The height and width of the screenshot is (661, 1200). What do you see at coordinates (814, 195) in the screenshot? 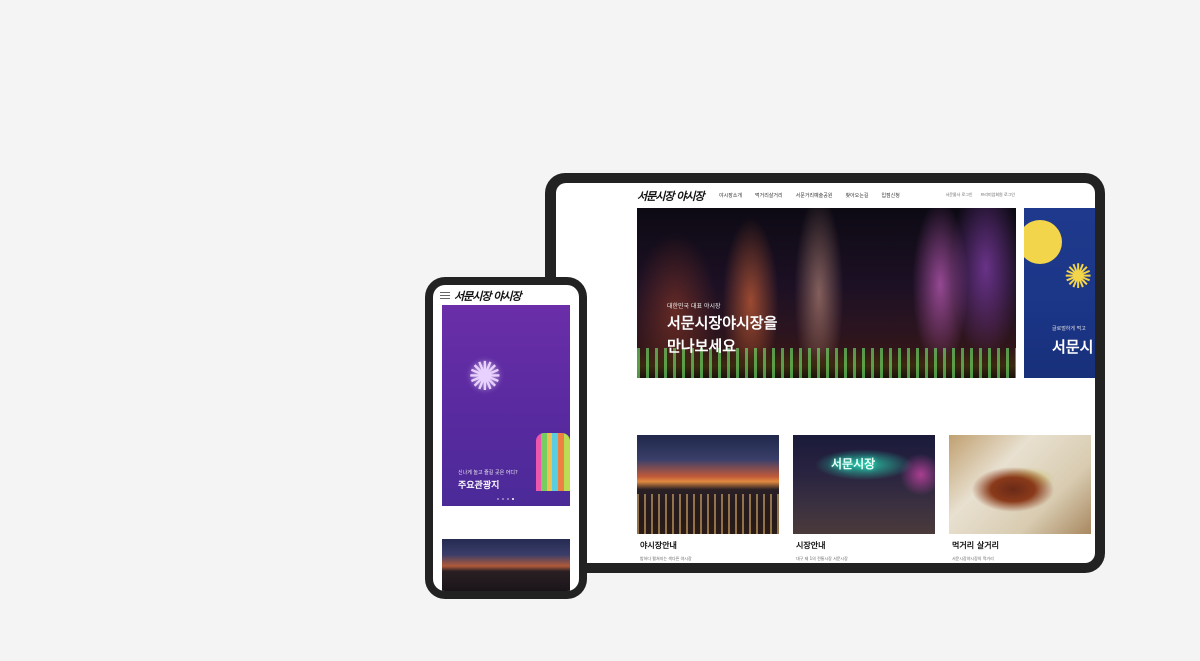
I see `nav-item-art-park: 서문거리예술공원` at bounding box center [814, 195].